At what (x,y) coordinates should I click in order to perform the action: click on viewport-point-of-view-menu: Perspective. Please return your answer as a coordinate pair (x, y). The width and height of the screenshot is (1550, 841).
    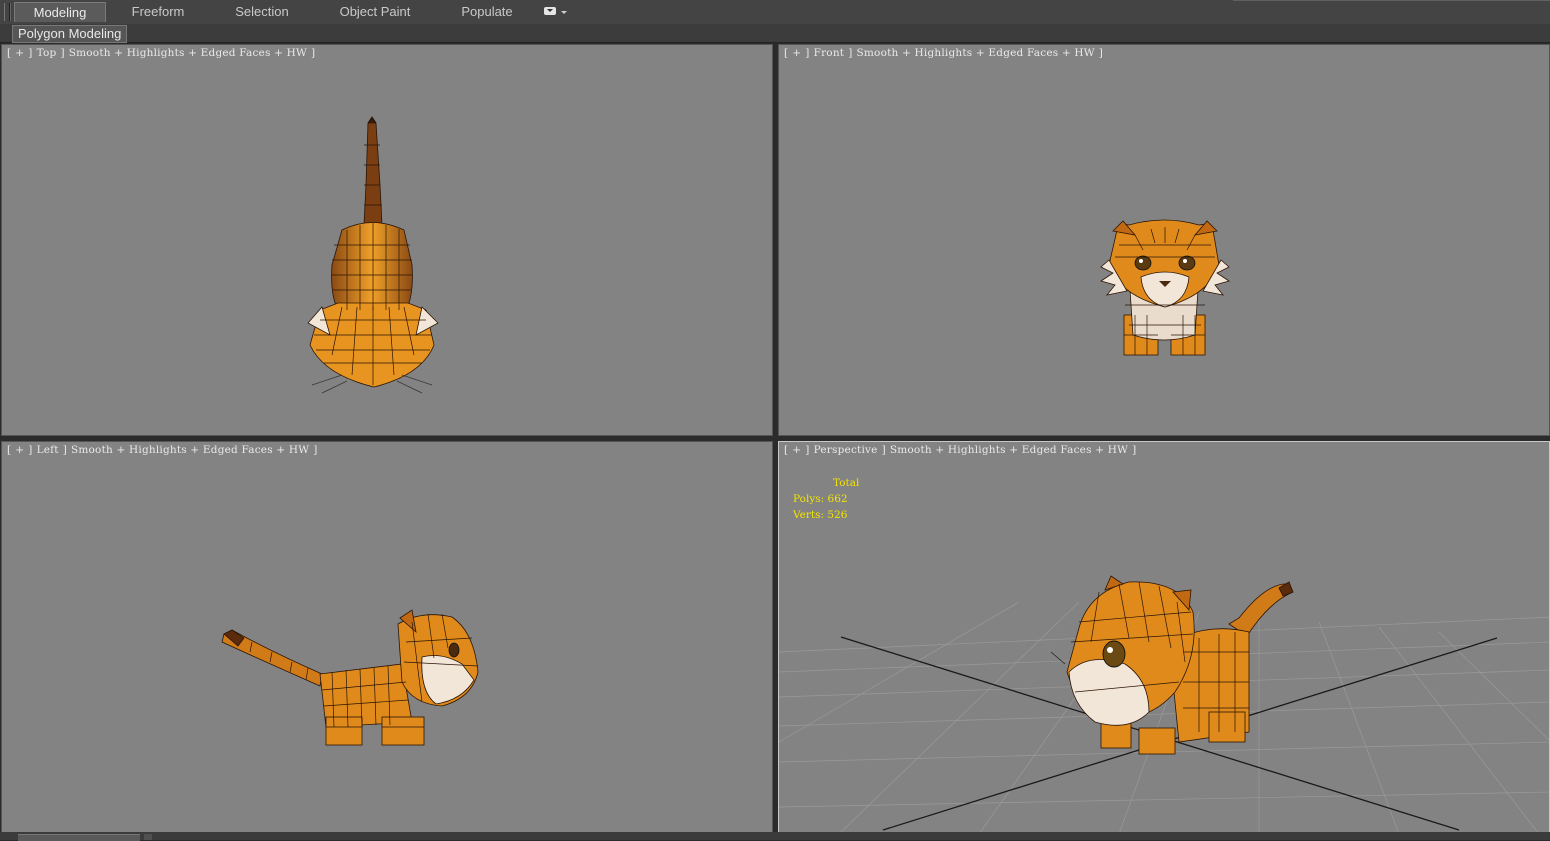
    Looking at the image, I should click on (846, 450).